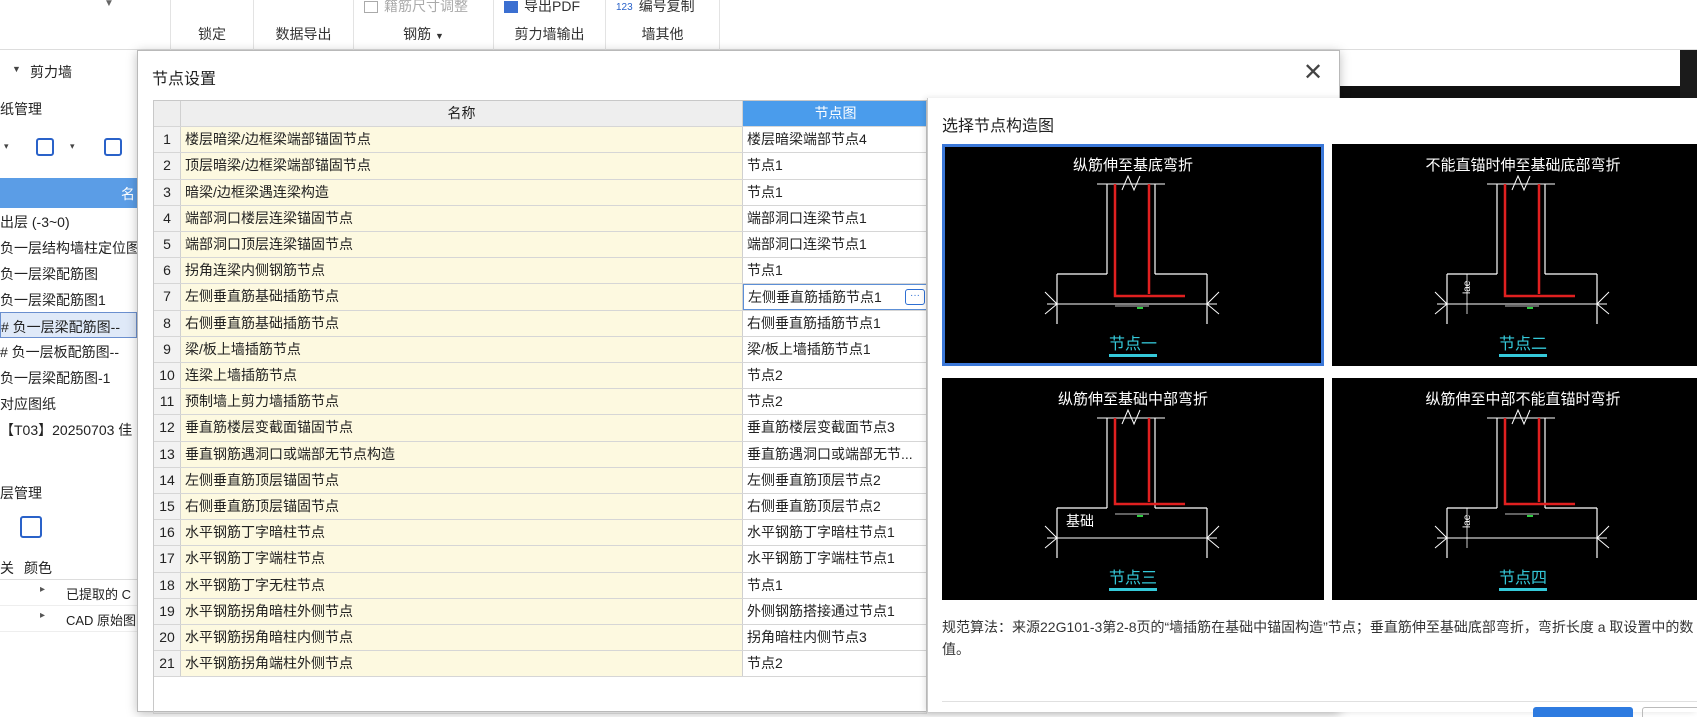 This screenshot has height=717, width=1697. Describe the element at coordinates (1133, 255) in the screenshot. I see `node-diagram-1: 纵筋伸至基底弯折 节点一` at that location.